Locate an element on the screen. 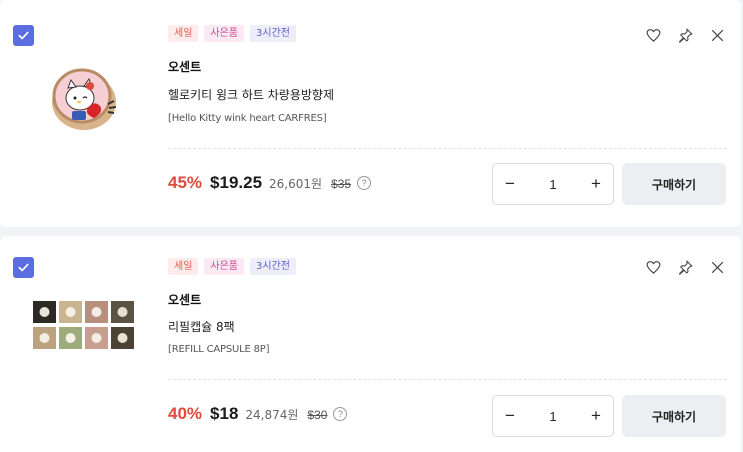  discount-rate: 45% is located at coordinates (185, 182).